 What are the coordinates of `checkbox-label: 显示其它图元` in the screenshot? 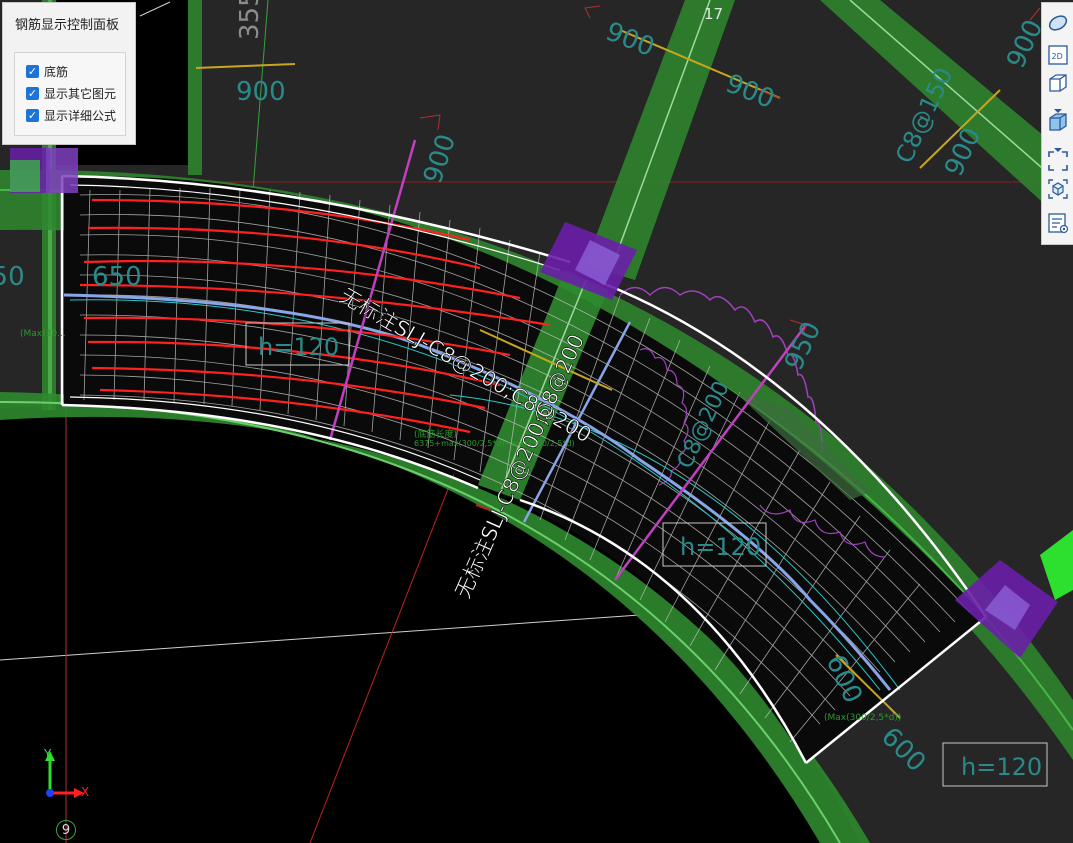 It's located at (80, 93).